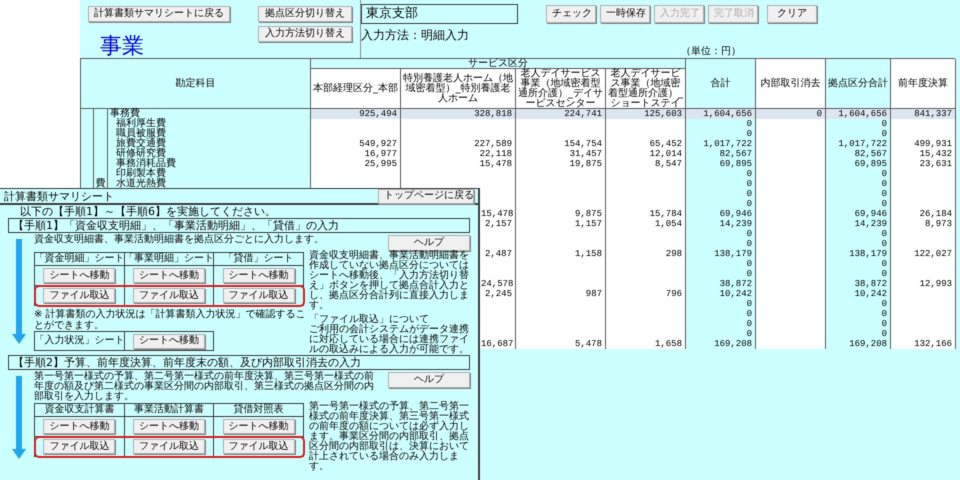  What do you see at coordinates (561, 294) in the screenshot?
I see `table-cell: 987` at bounding box center [561, 294].